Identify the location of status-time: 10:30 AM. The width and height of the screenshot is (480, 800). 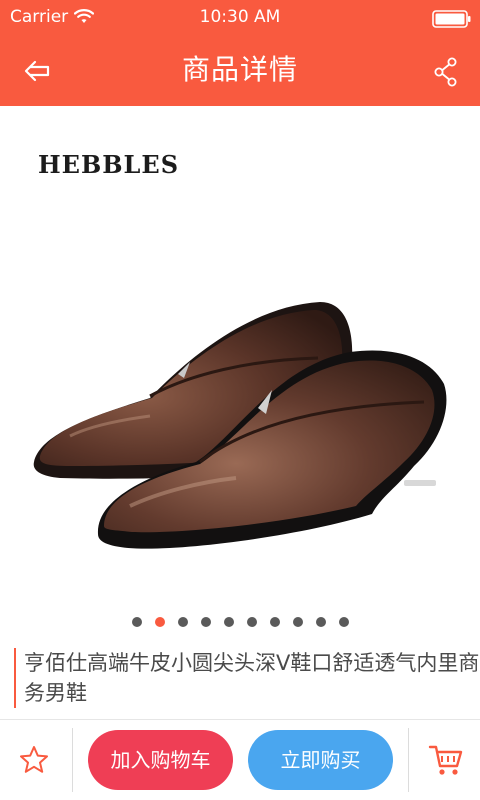
(240, 17).